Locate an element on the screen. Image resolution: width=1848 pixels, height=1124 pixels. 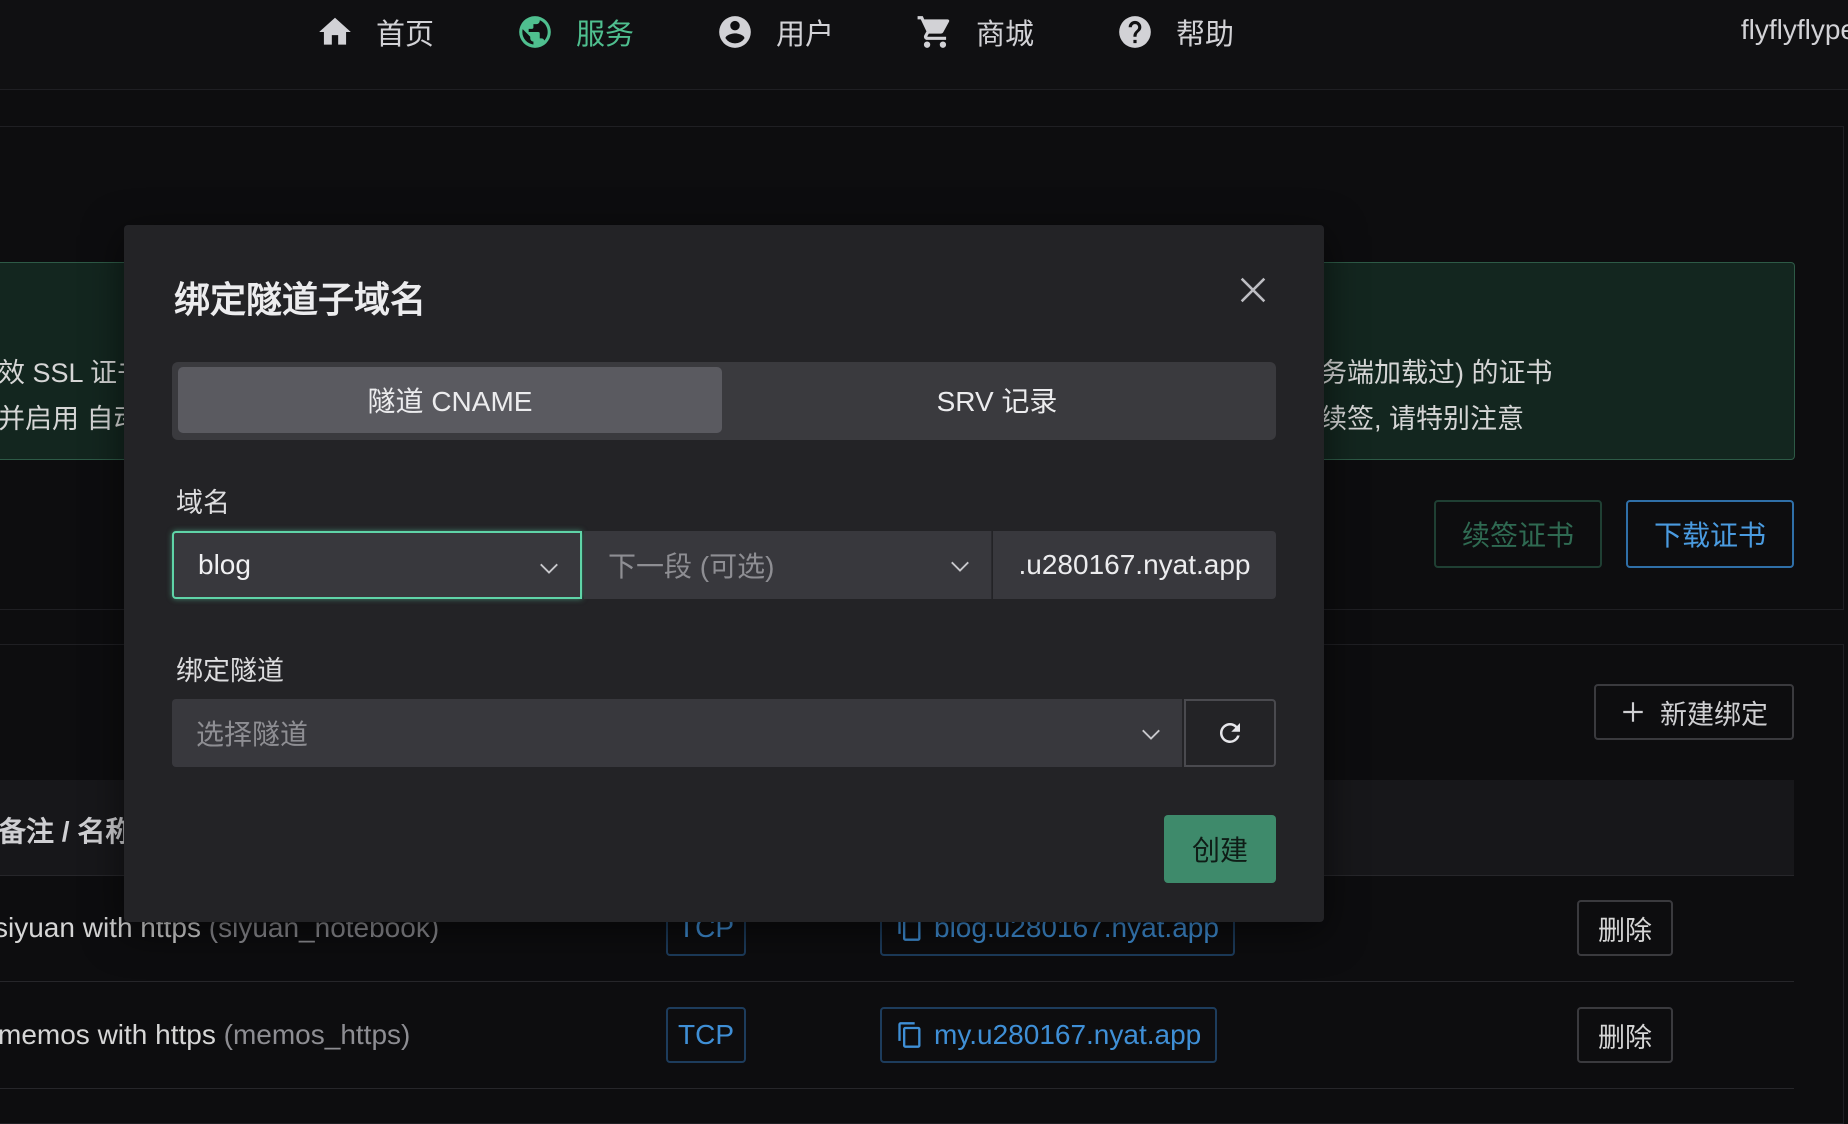
top-navigation: 首页 服务 用户 商城 帮助 flyflyflype is located at coordinates (924, 45).